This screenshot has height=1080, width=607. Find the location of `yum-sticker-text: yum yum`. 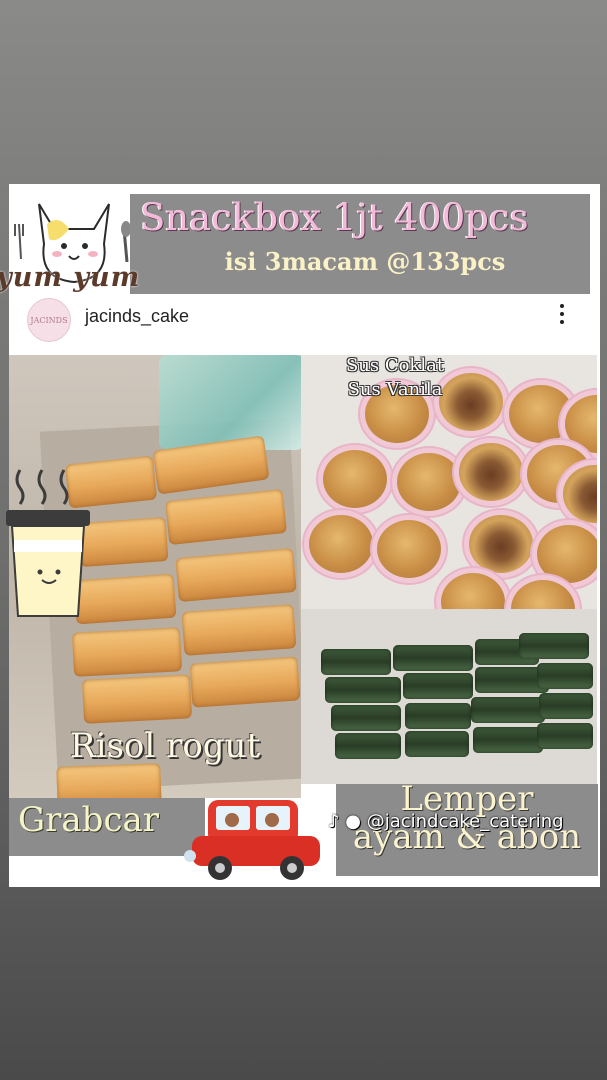

yum-sticker-text: yum yum is located at coordinates (70, 277).